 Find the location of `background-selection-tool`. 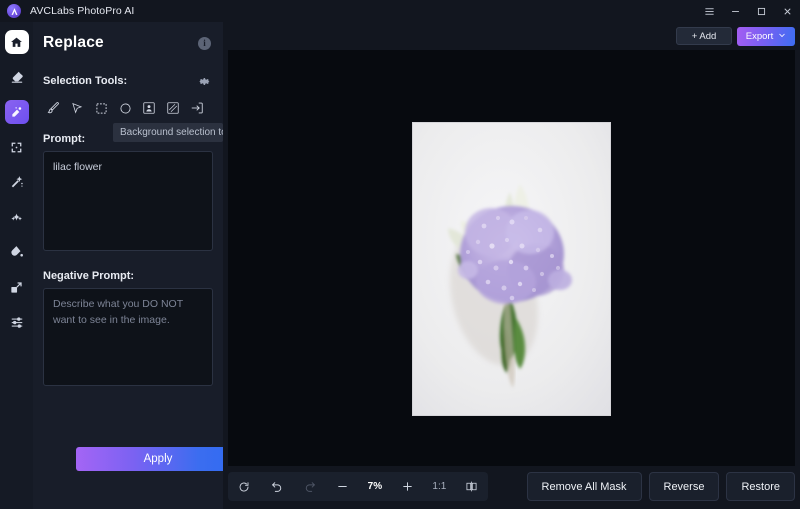

background-selection-tool is located at coordinates (173, 108).